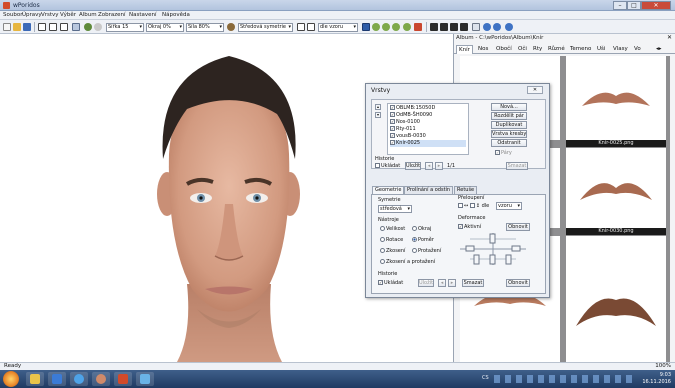 This screenshot has height=388, width=675. I want to click on language-indicator: CS, so click(485, 378).